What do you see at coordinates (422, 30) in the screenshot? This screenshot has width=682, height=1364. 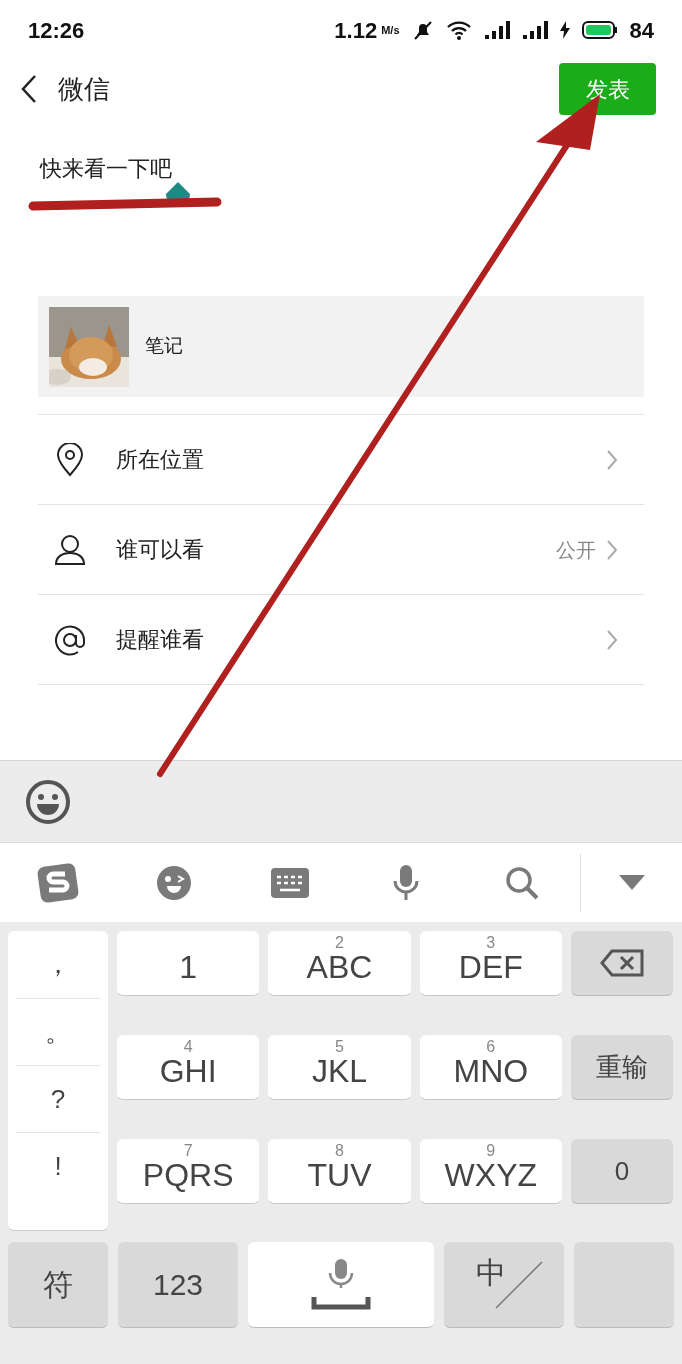 I see `mute-icon` at bounding box center [422, 30].